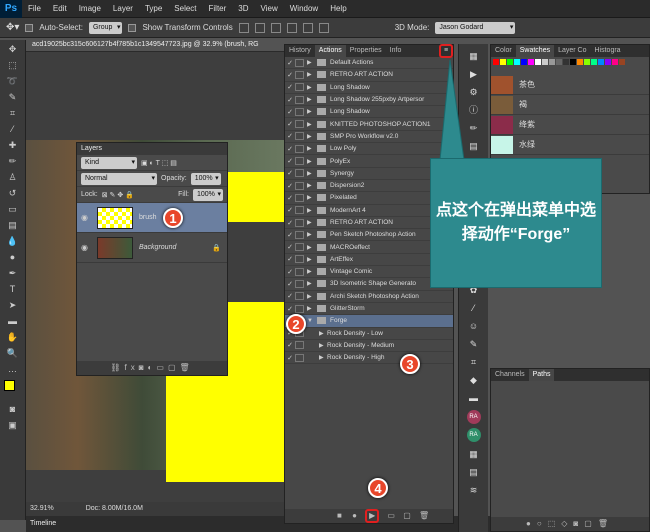 Image resolution: width=650 pixels, height=532 pixels. Describe the element at coordinates (366, 51) in the screenshot. I see `tab-properties: Properties` at that location.